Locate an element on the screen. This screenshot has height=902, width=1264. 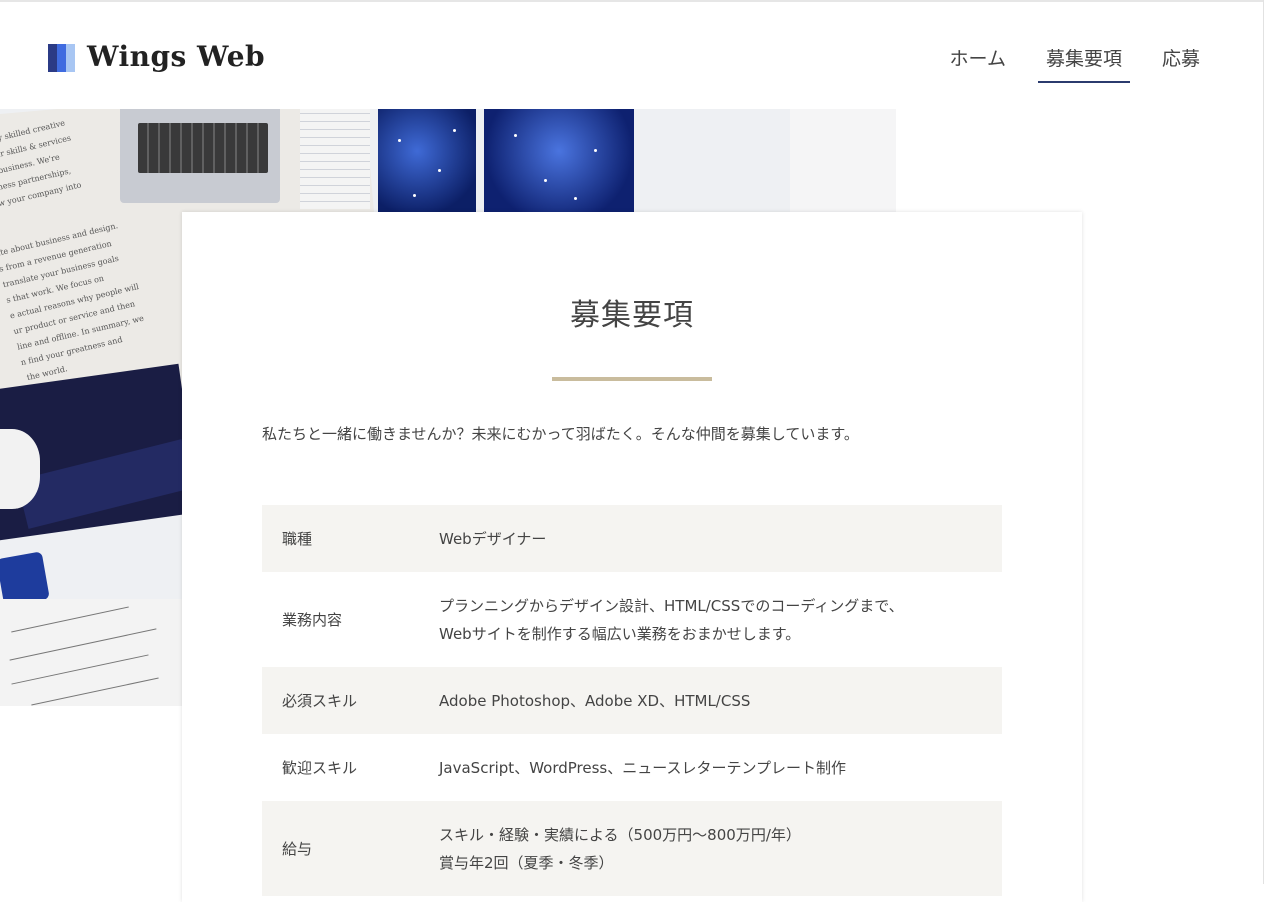
spreadsheet-image is located at coordinates (335, 159).